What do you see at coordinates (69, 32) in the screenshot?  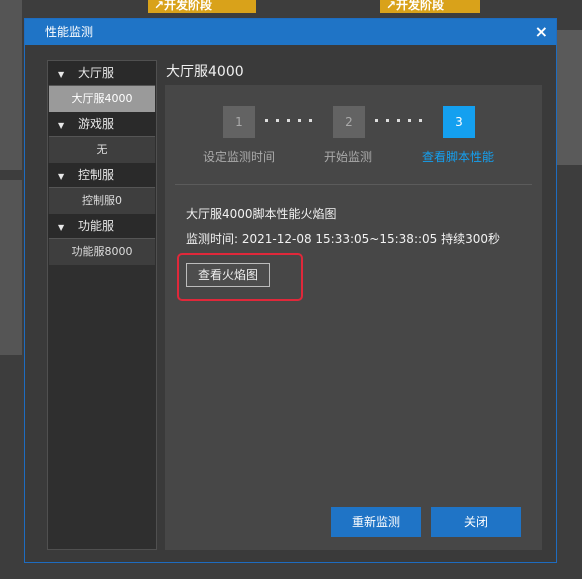 I see `dialog-title: 性能监测` at bounding box center [69, 32].